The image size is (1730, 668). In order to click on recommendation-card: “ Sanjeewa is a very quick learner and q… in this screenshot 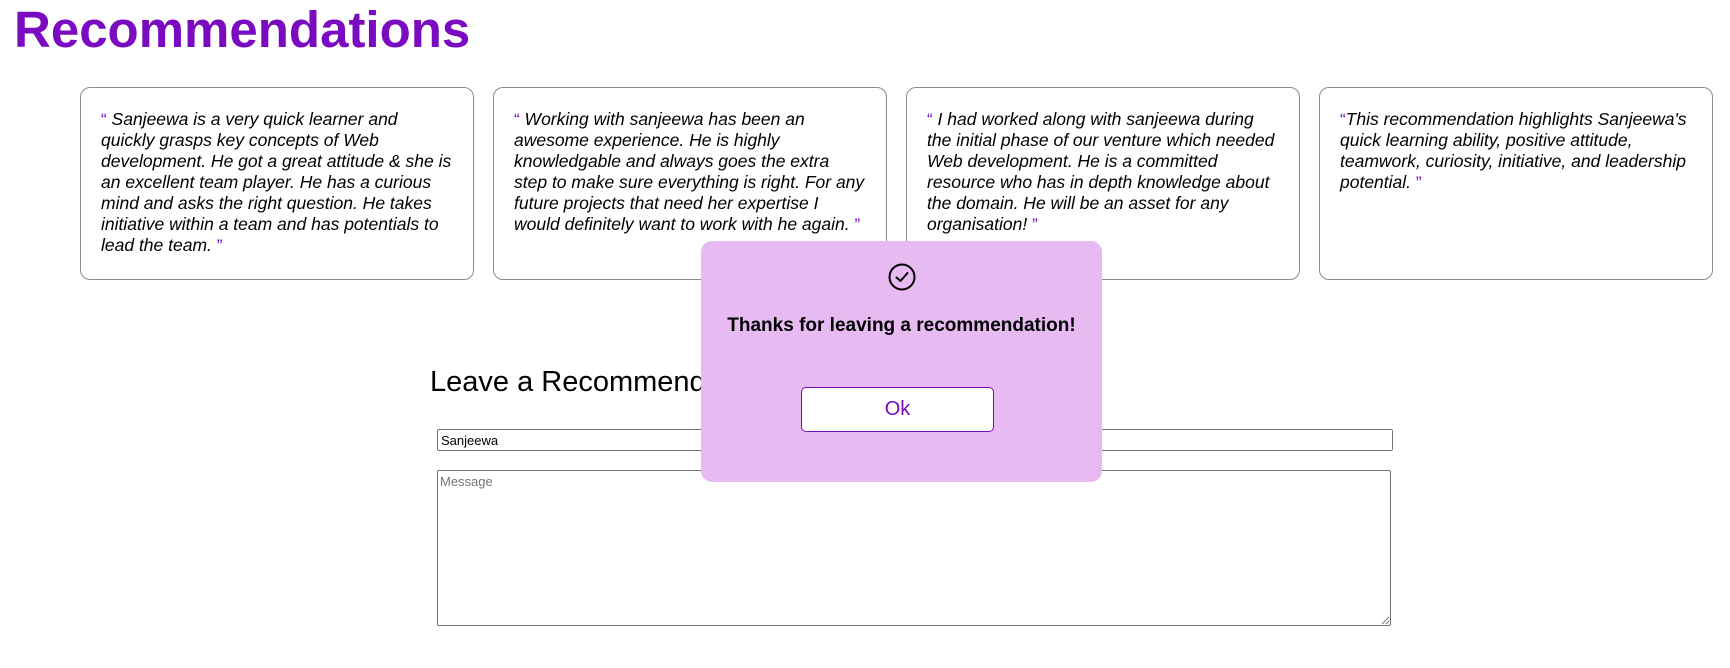, I will do `click(277, 183)`.